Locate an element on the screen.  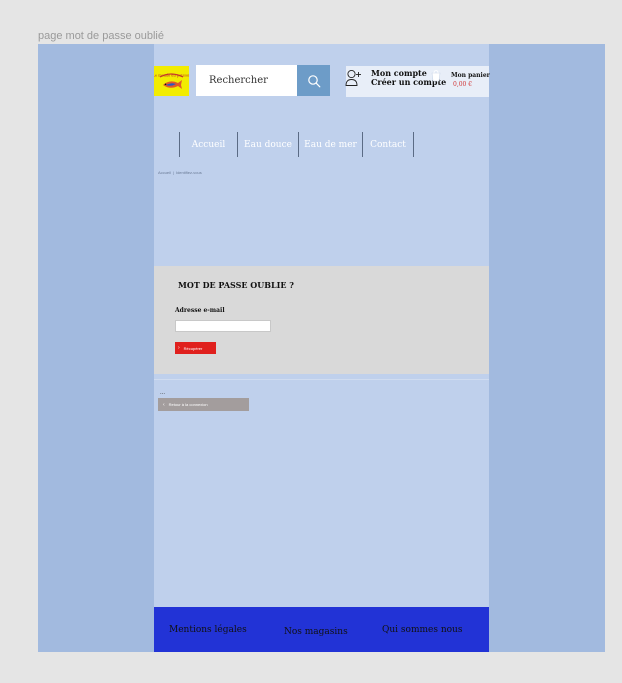
nav-item-eau-douce: Eau douce is located at coordinates (268, 144).